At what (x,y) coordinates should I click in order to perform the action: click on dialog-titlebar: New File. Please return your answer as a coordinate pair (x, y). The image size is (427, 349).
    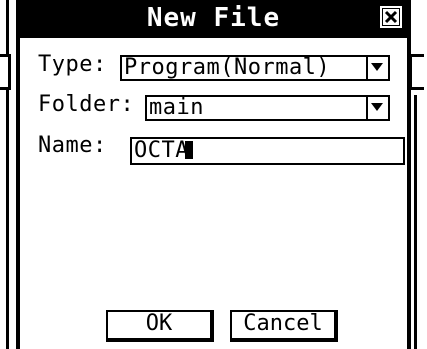
    Looking at the image, I should click on (213, 19).